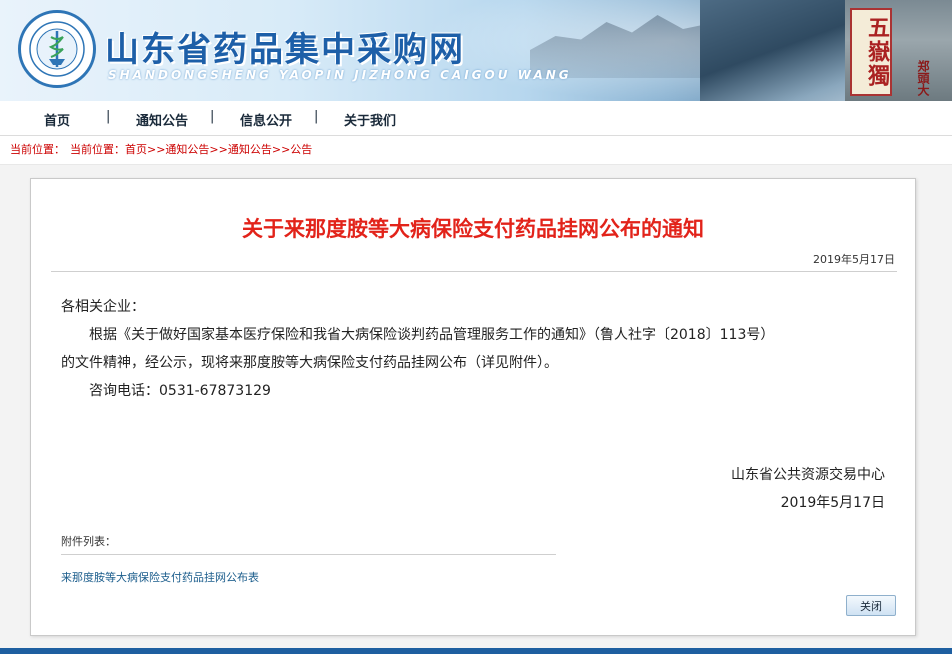 The height and width of the screenshot is (654, 952). I want to click on title-divider, so click(474, 271).